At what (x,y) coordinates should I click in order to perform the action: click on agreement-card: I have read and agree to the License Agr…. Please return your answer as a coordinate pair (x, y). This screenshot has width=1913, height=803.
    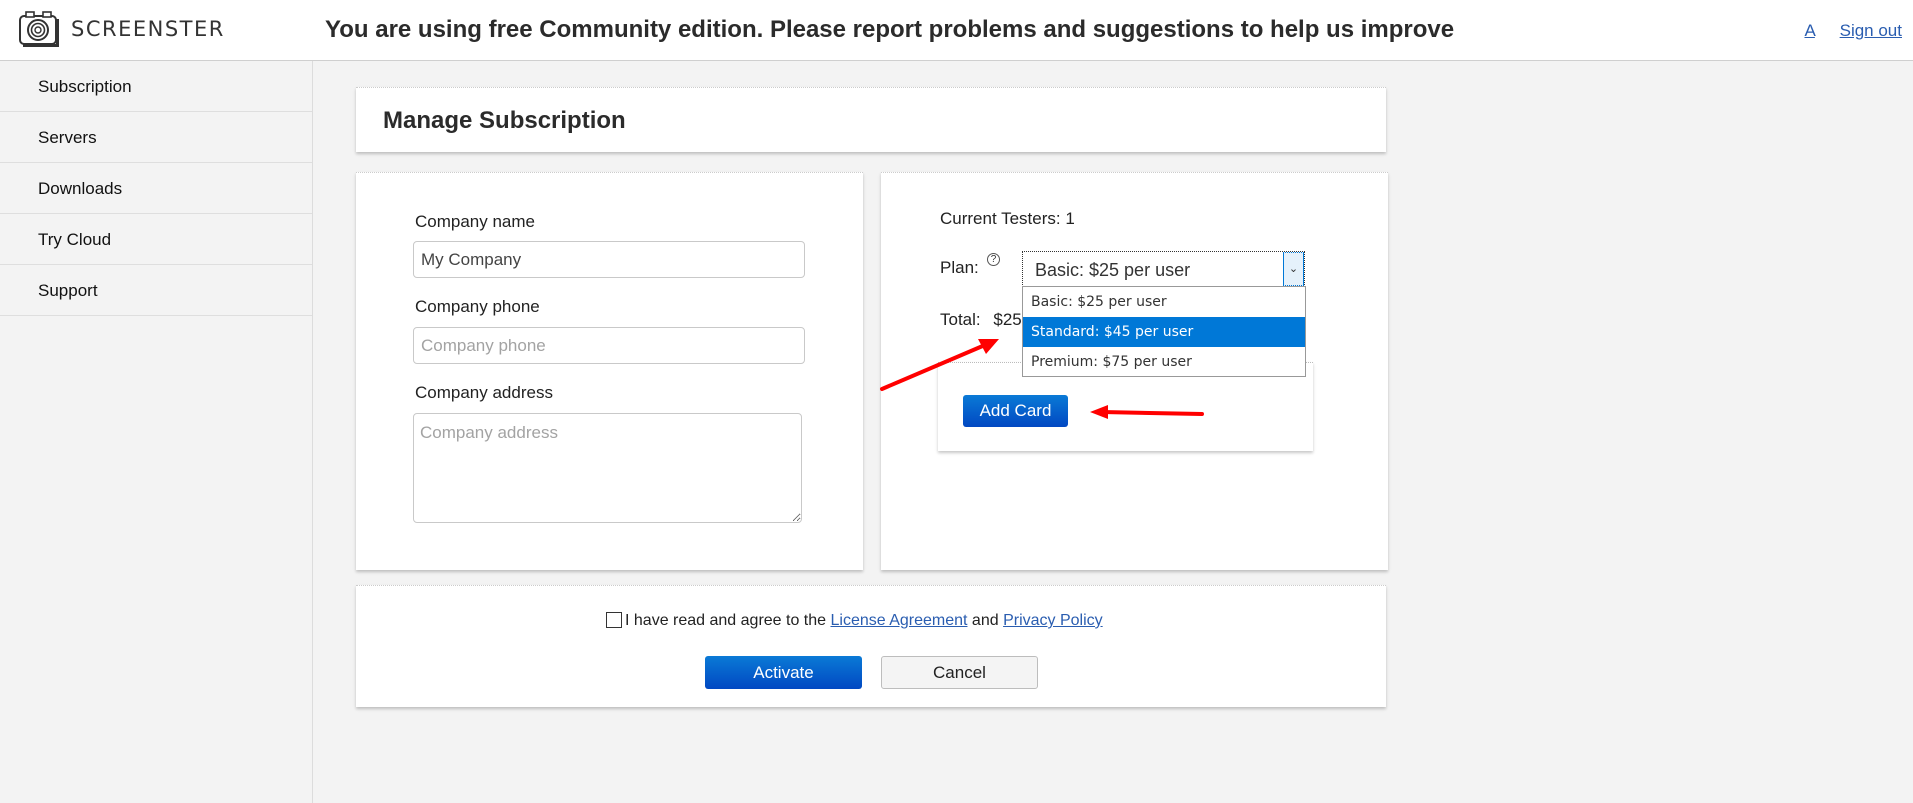
    Looking at the image, I should click on (871, 646).